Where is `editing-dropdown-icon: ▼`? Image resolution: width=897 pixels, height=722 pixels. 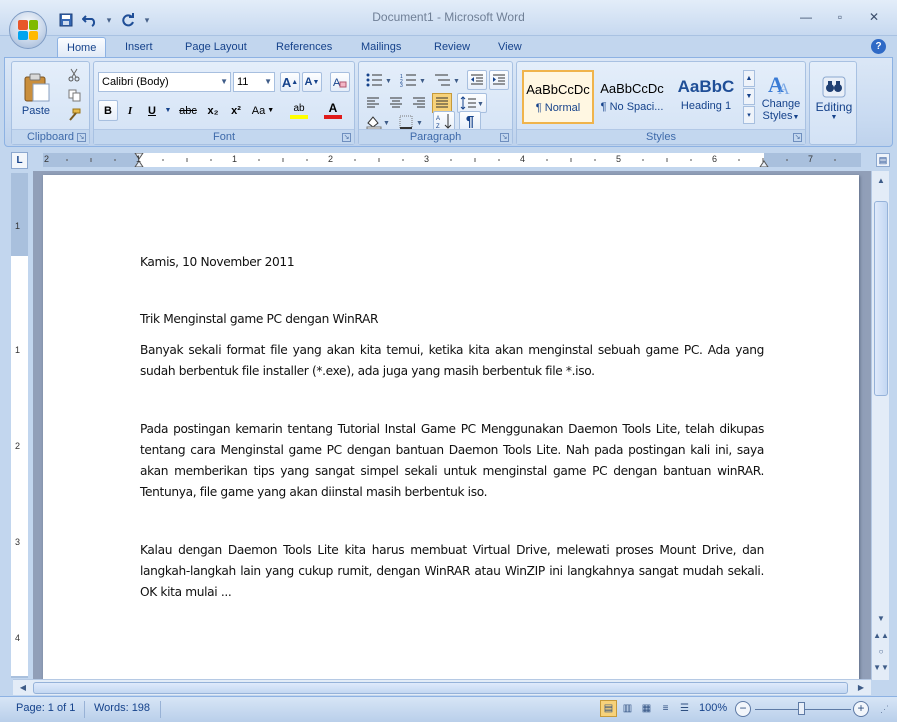
editing-dropdown-icon: ▼ is located at coordinates (834, 117).